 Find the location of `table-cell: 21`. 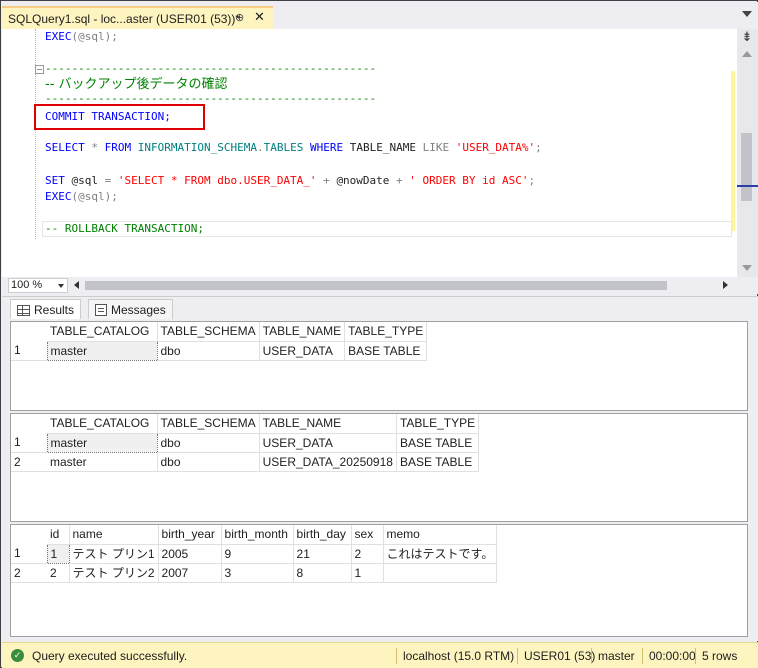

table-cell: 21 is located at coordinates (322, 554).